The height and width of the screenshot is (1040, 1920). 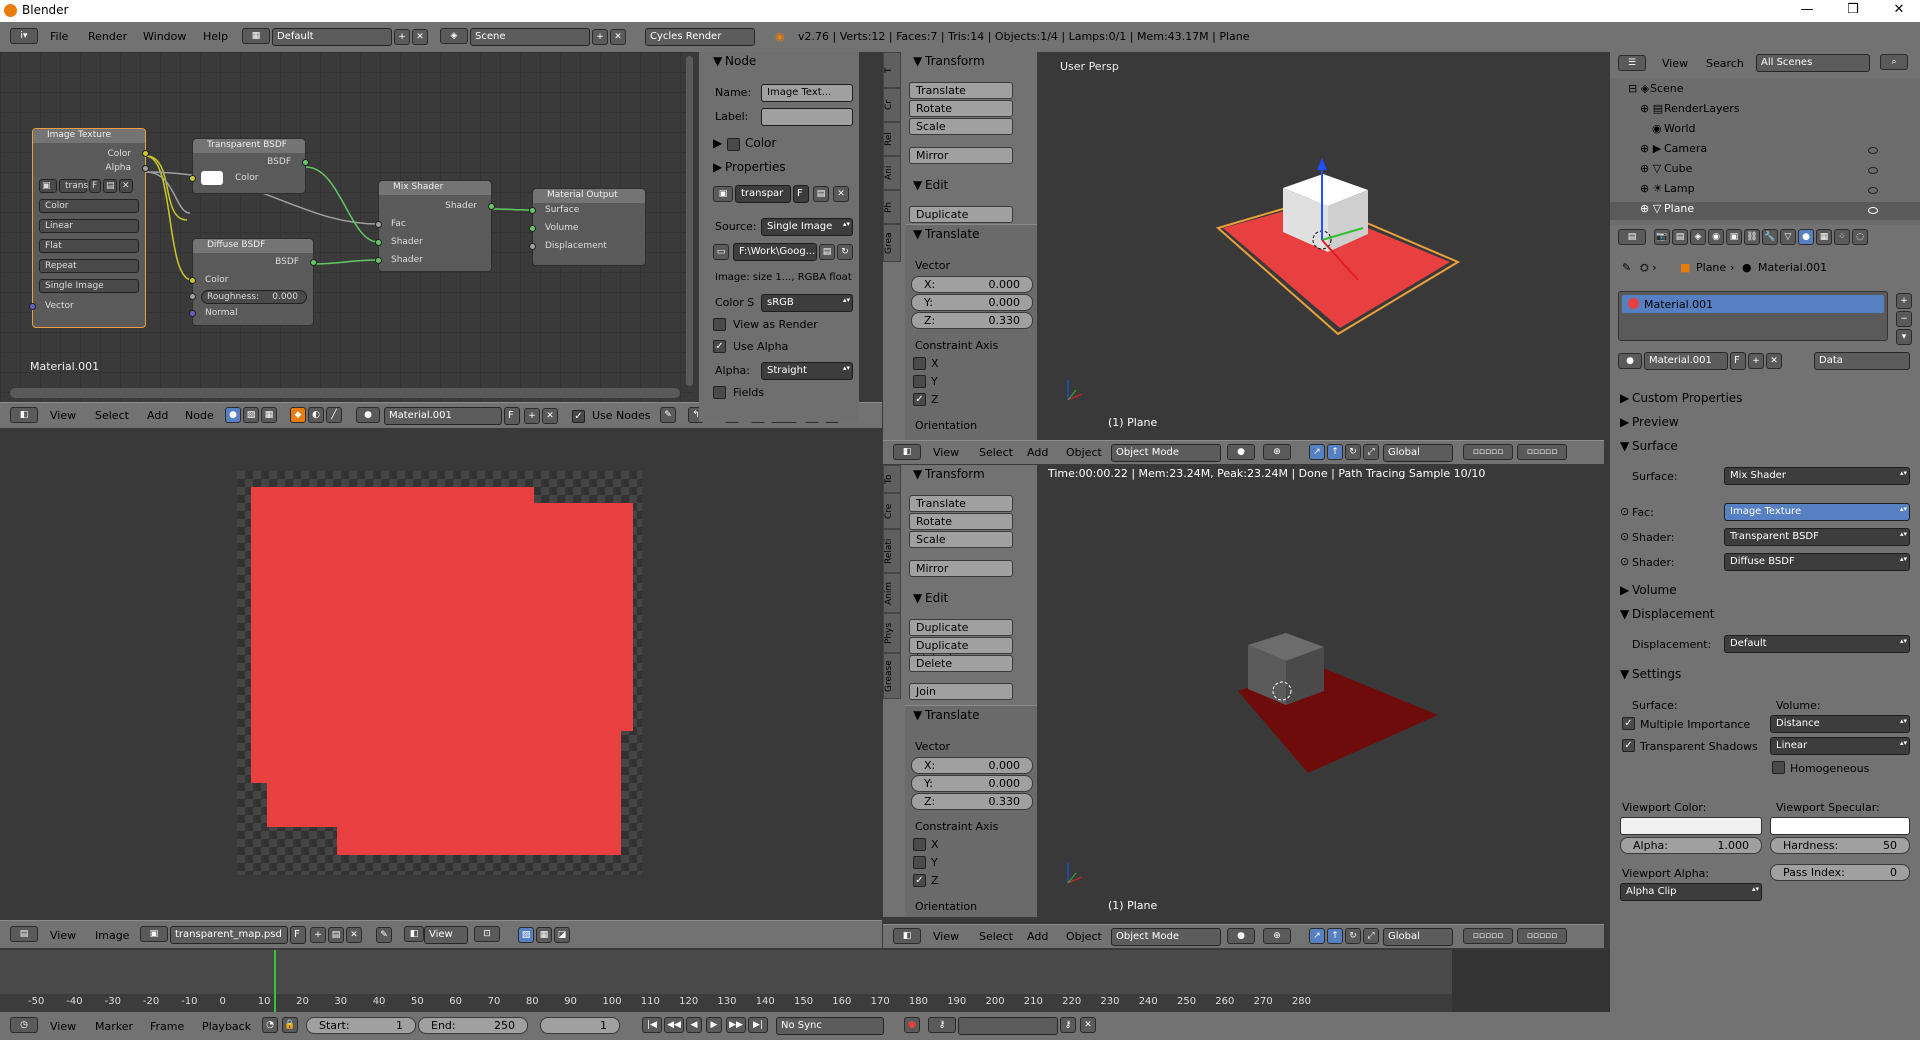 What do you see at coordinates (892, 105) in the screenshot?
I see `tab-create: Cr` at bounding box center [892, 105].